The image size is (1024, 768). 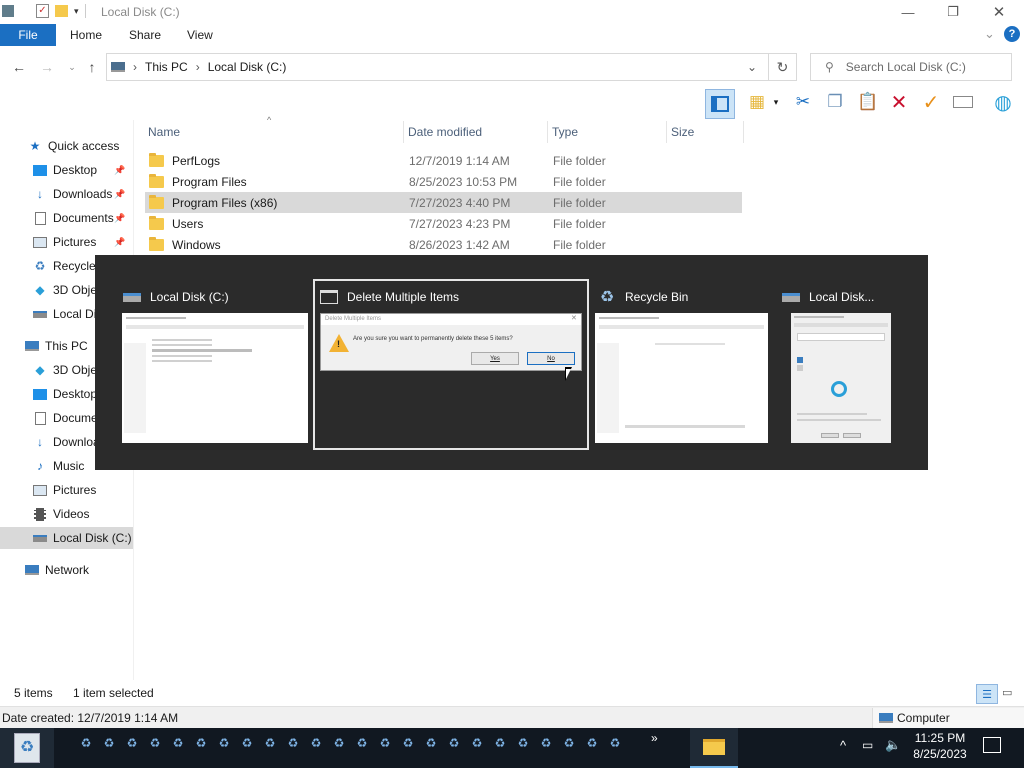 What do you see at coordinates (274, 132) in the screenshot?
I see `column-header-name: Name` at bounding box center [274, 132].